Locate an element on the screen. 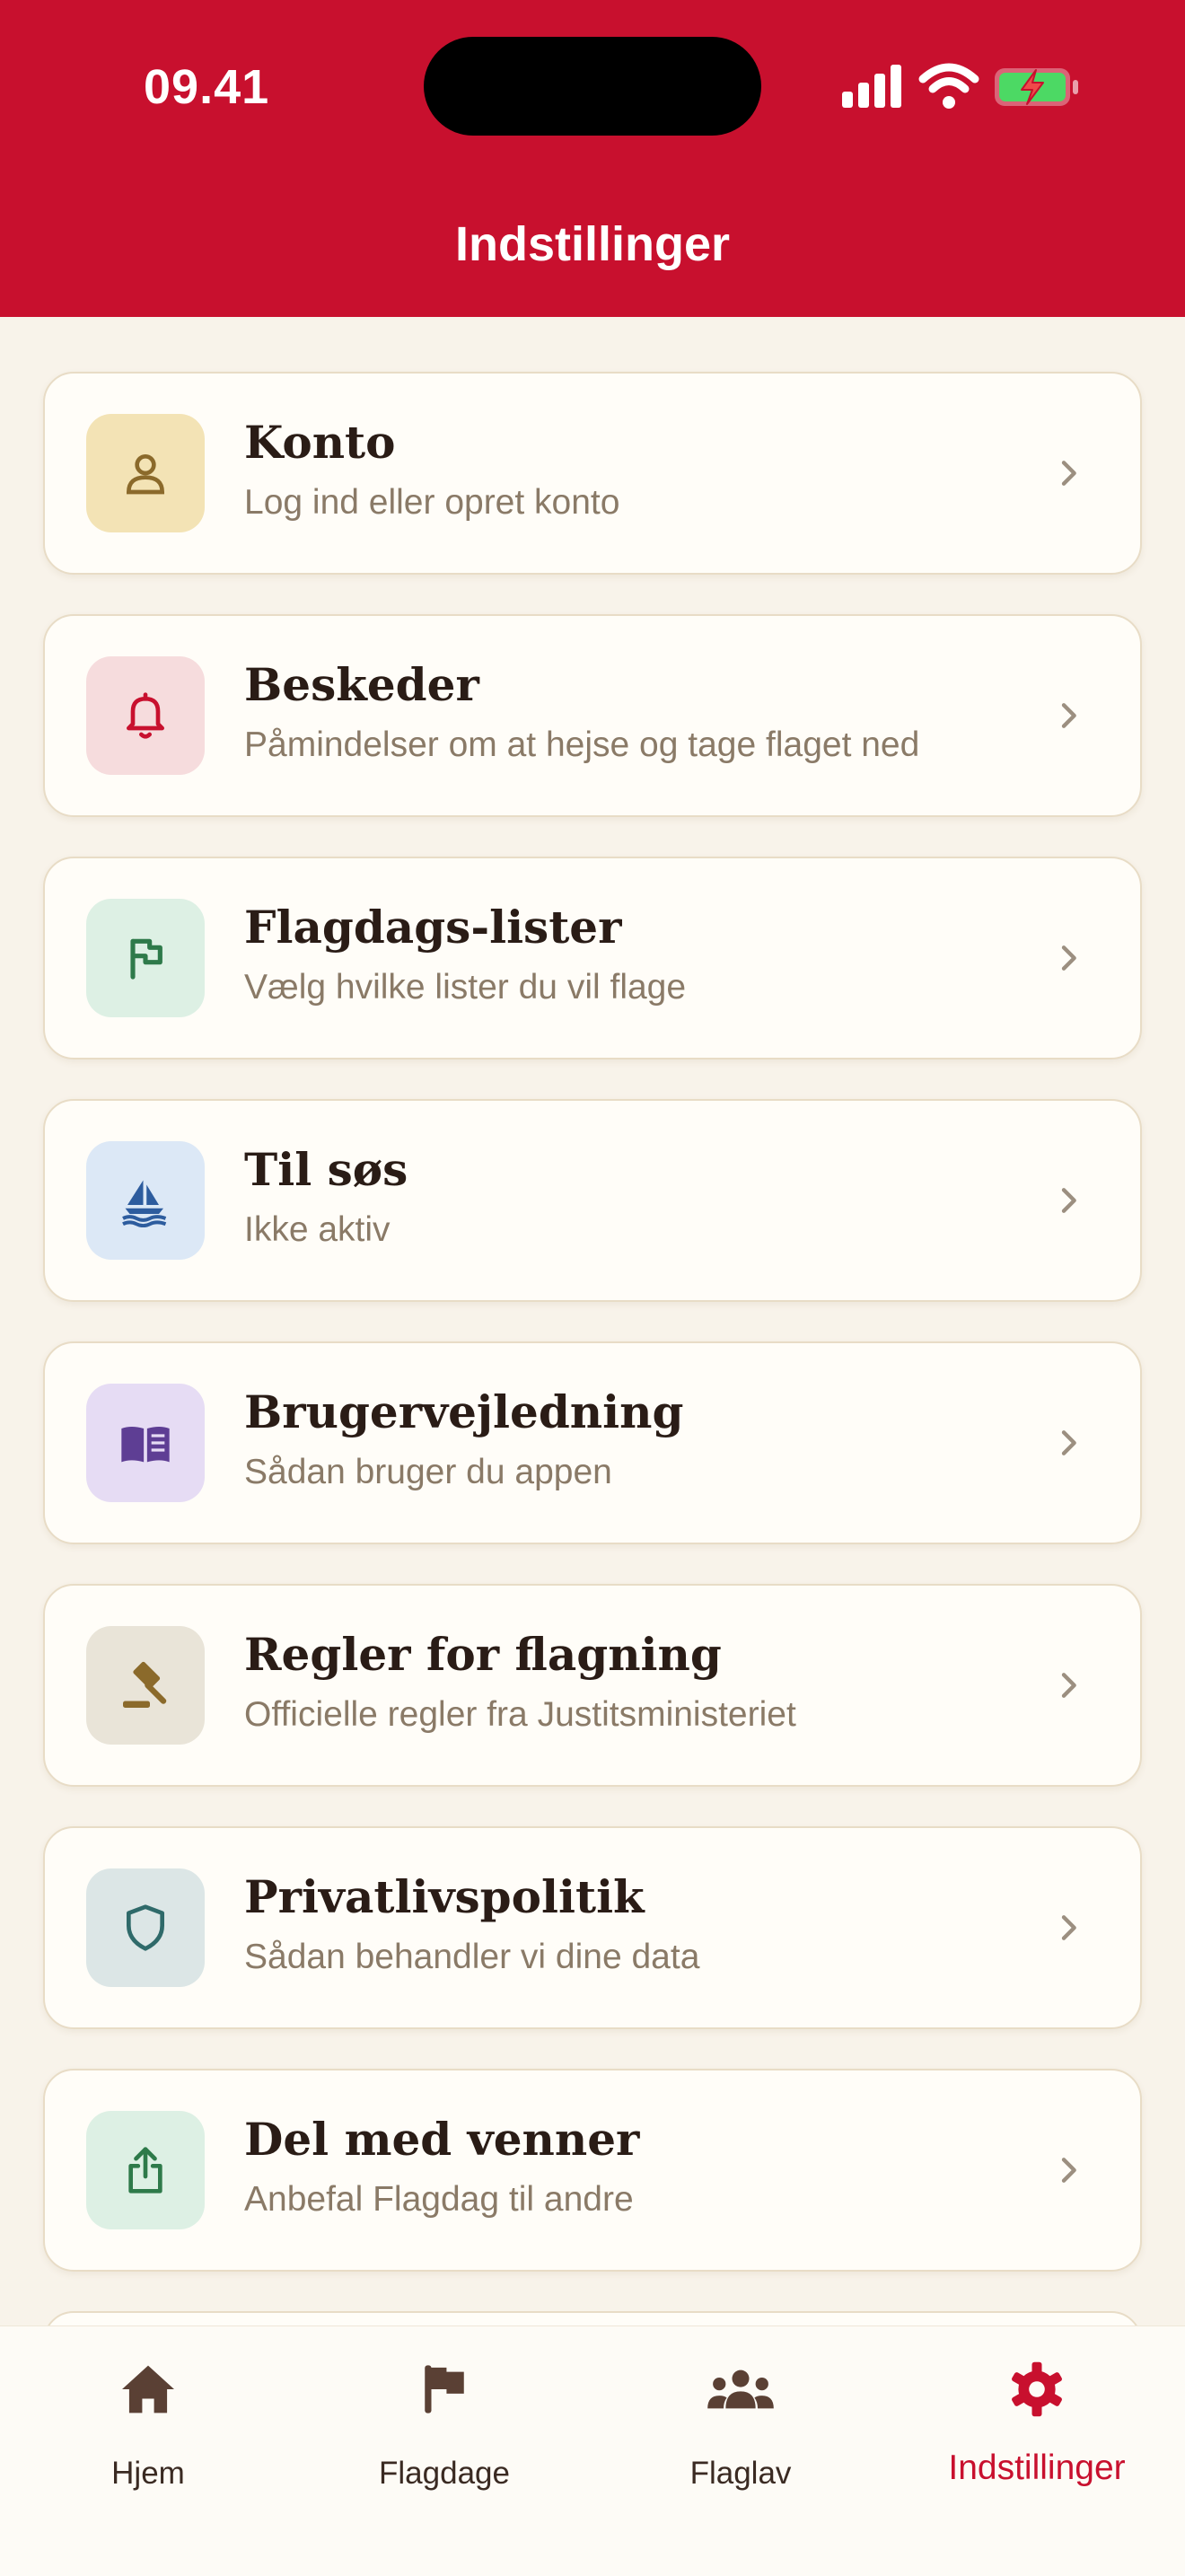 The width and height of the screenshot is (1185, 2576). settings-item-konto: Konto Log ind eller opret konto is located at coordinates (592, 474).